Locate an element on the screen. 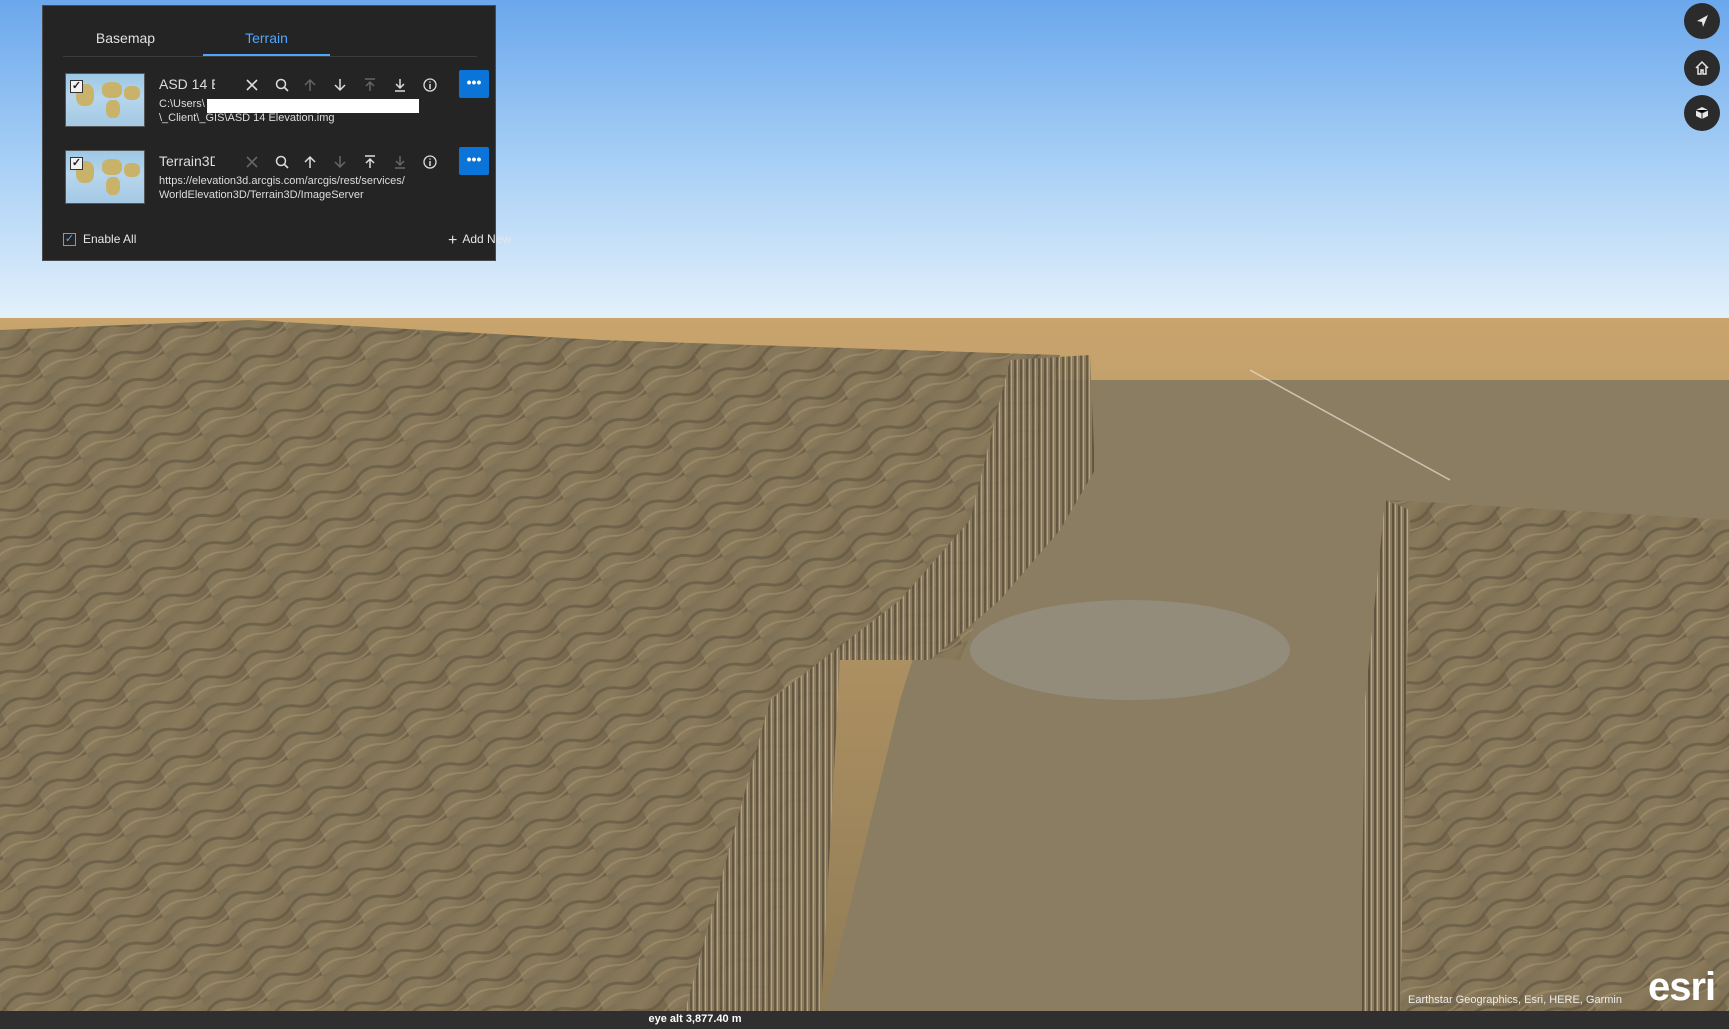  add-new-button: + Add New is located at coordinates (479, 241).